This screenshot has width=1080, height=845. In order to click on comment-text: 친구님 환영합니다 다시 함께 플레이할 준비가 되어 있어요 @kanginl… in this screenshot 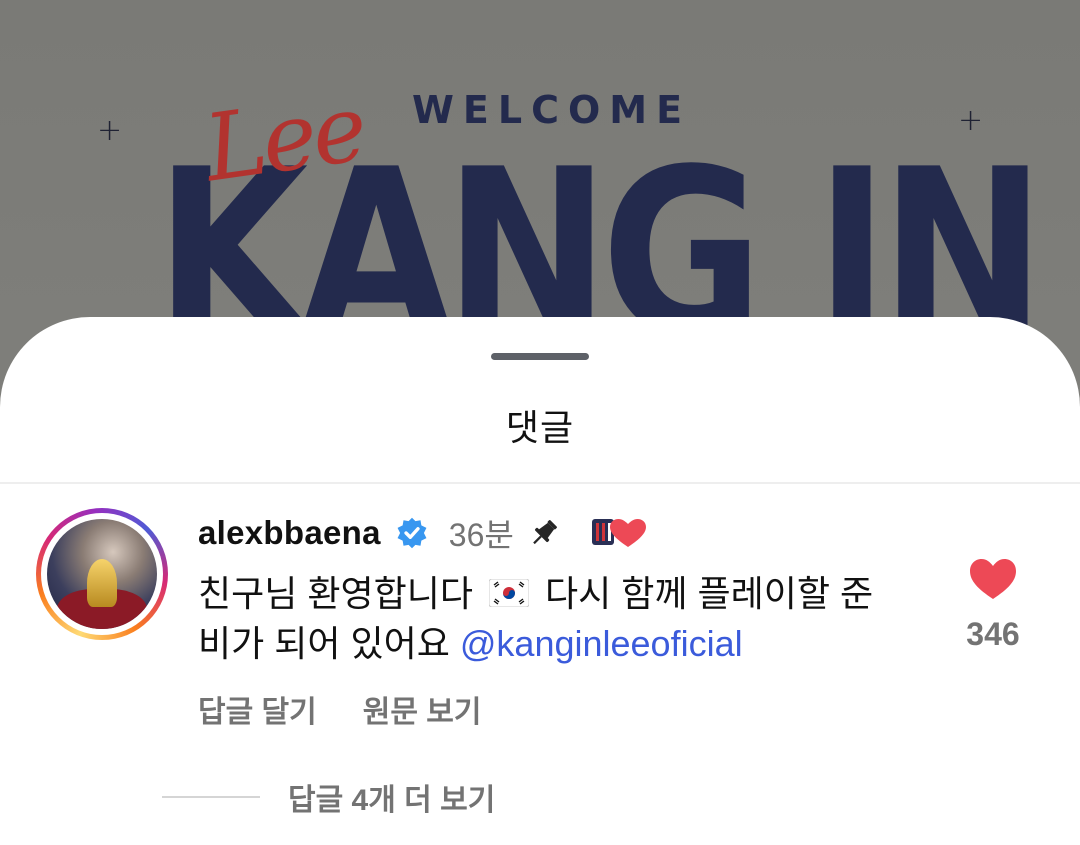, I will do `click(548, 619)`.